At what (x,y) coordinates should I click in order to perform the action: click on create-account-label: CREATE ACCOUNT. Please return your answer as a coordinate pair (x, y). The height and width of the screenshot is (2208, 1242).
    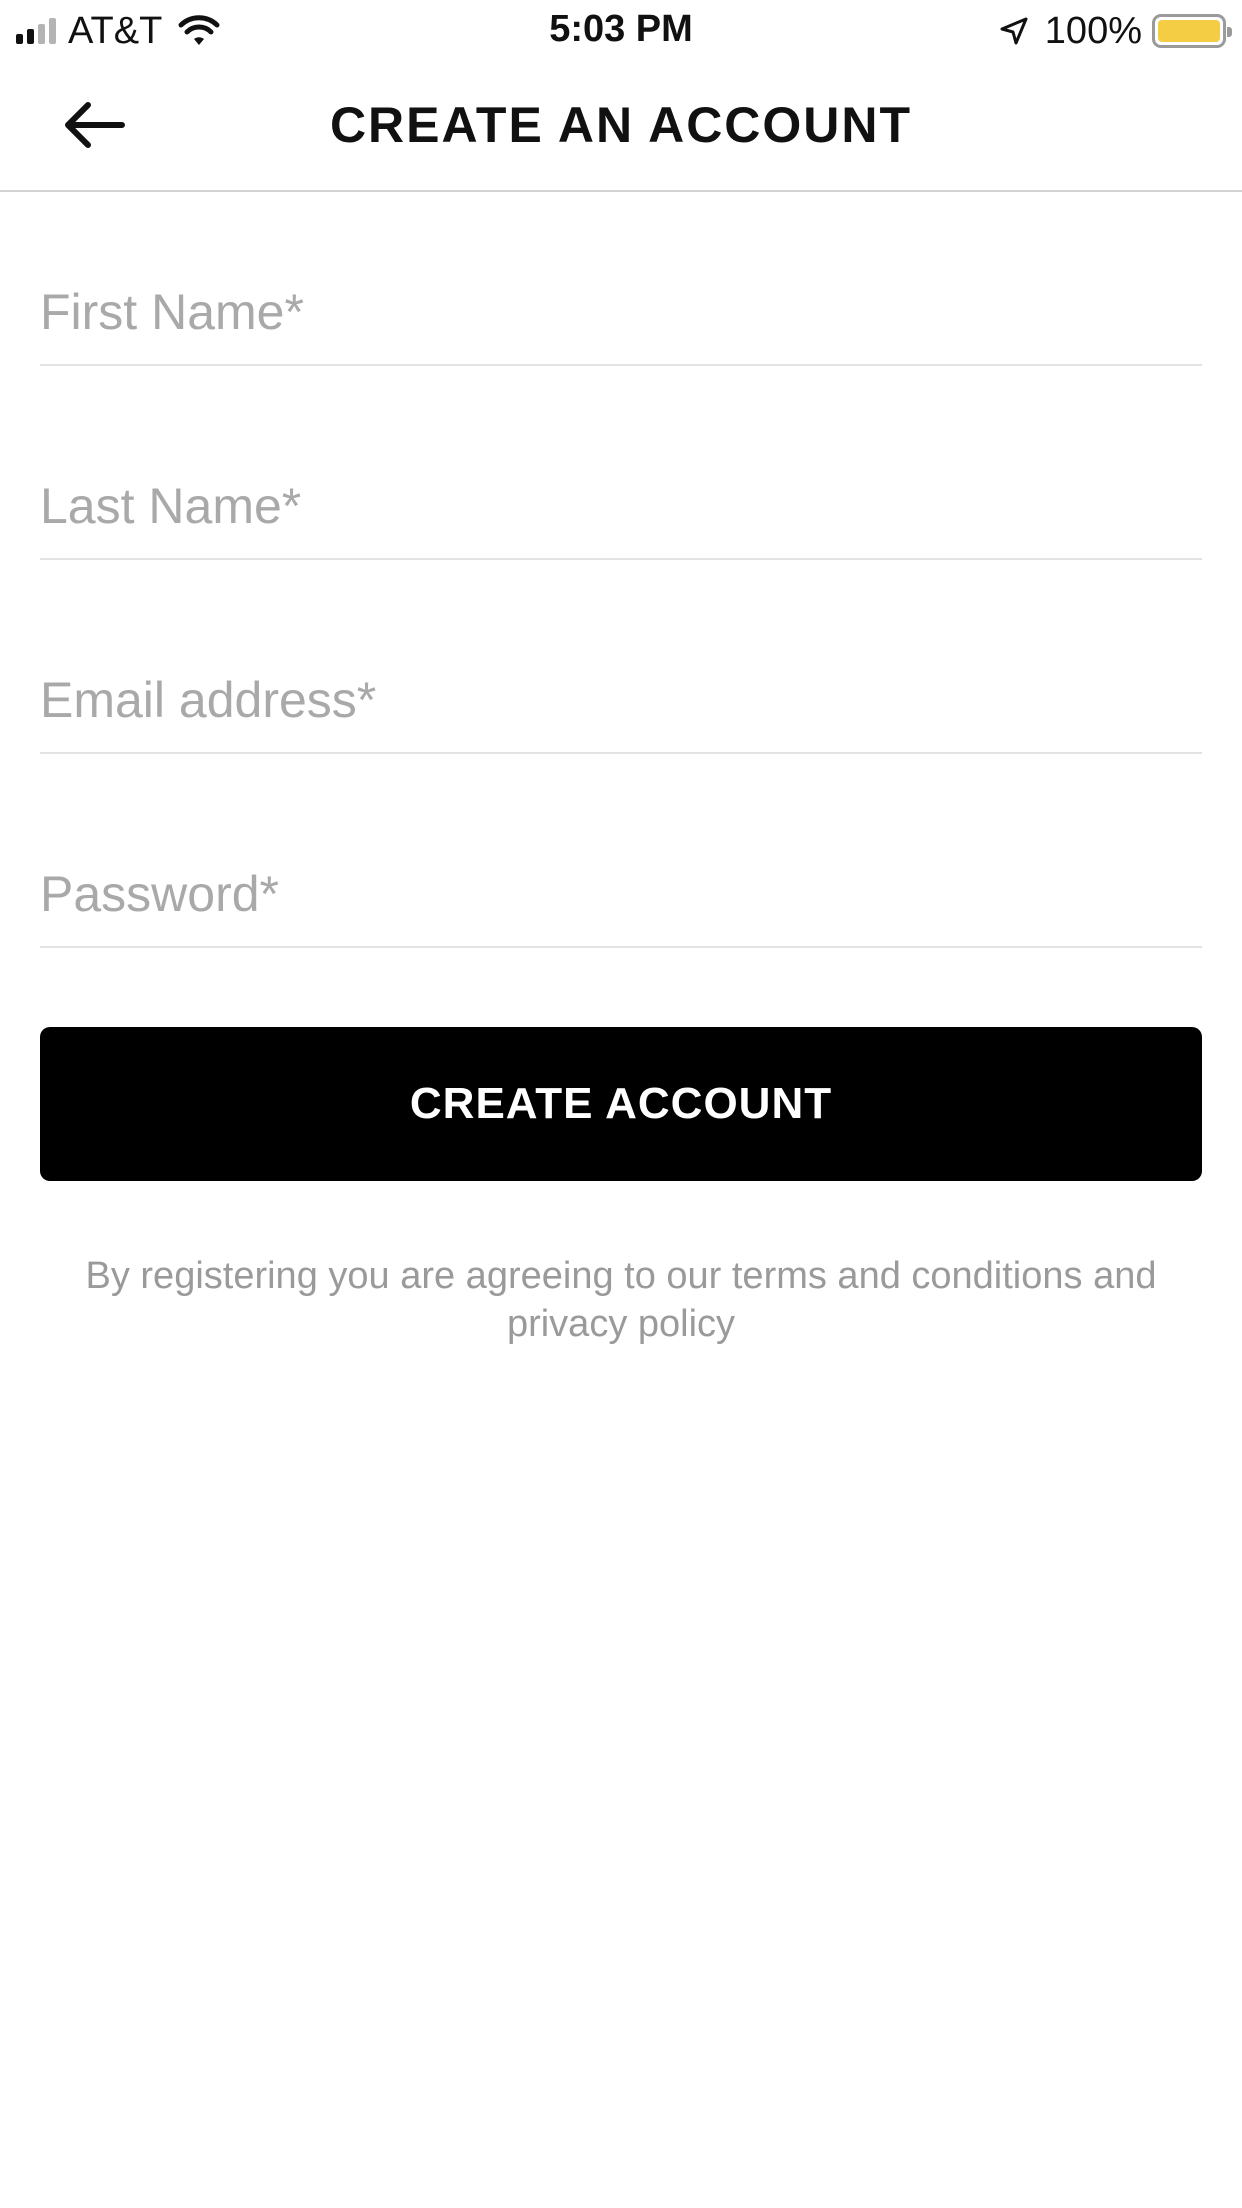
    Looking at the image, I should click on (621, 1103).